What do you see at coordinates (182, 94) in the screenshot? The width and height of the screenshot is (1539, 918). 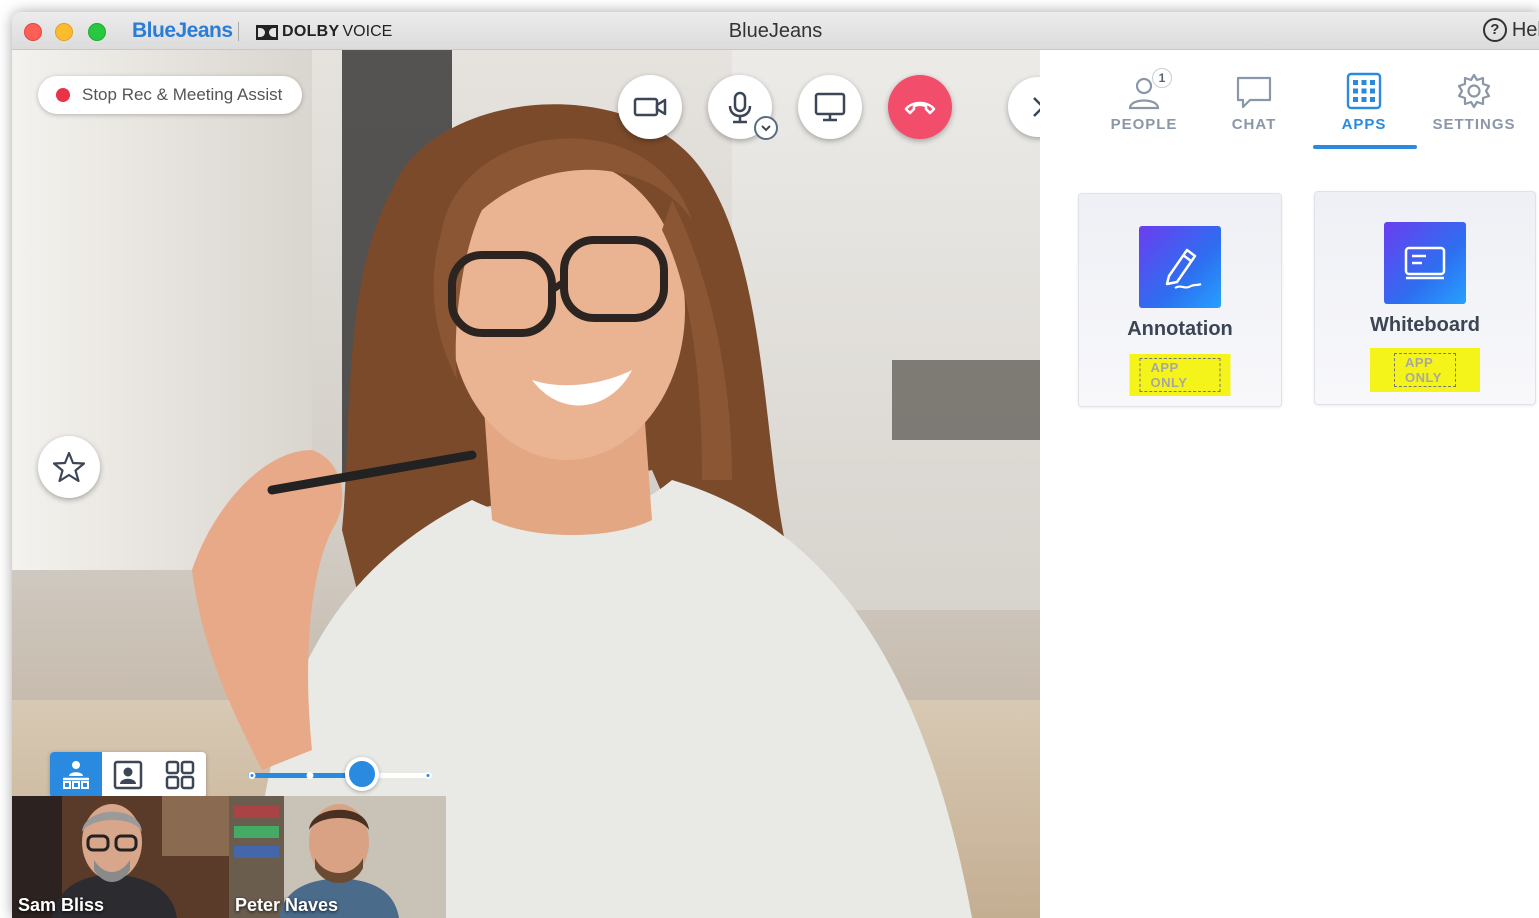 I see `recording-label: Stop Rec & Meeting Assist` at bounding box center [182, 94].